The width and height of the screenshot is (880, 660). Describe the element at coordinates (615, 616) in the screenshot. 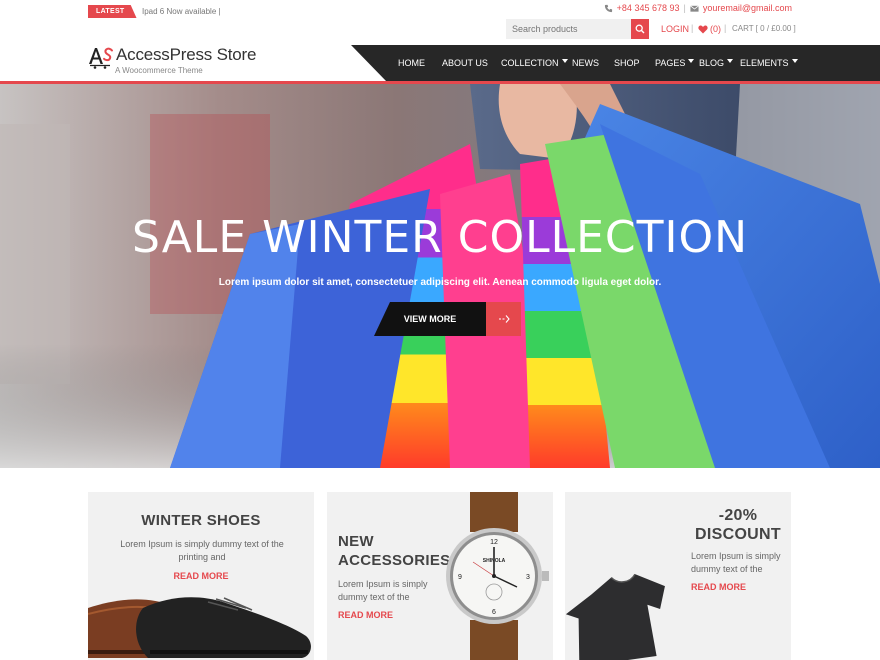

I see `tshirt-image` at that location.